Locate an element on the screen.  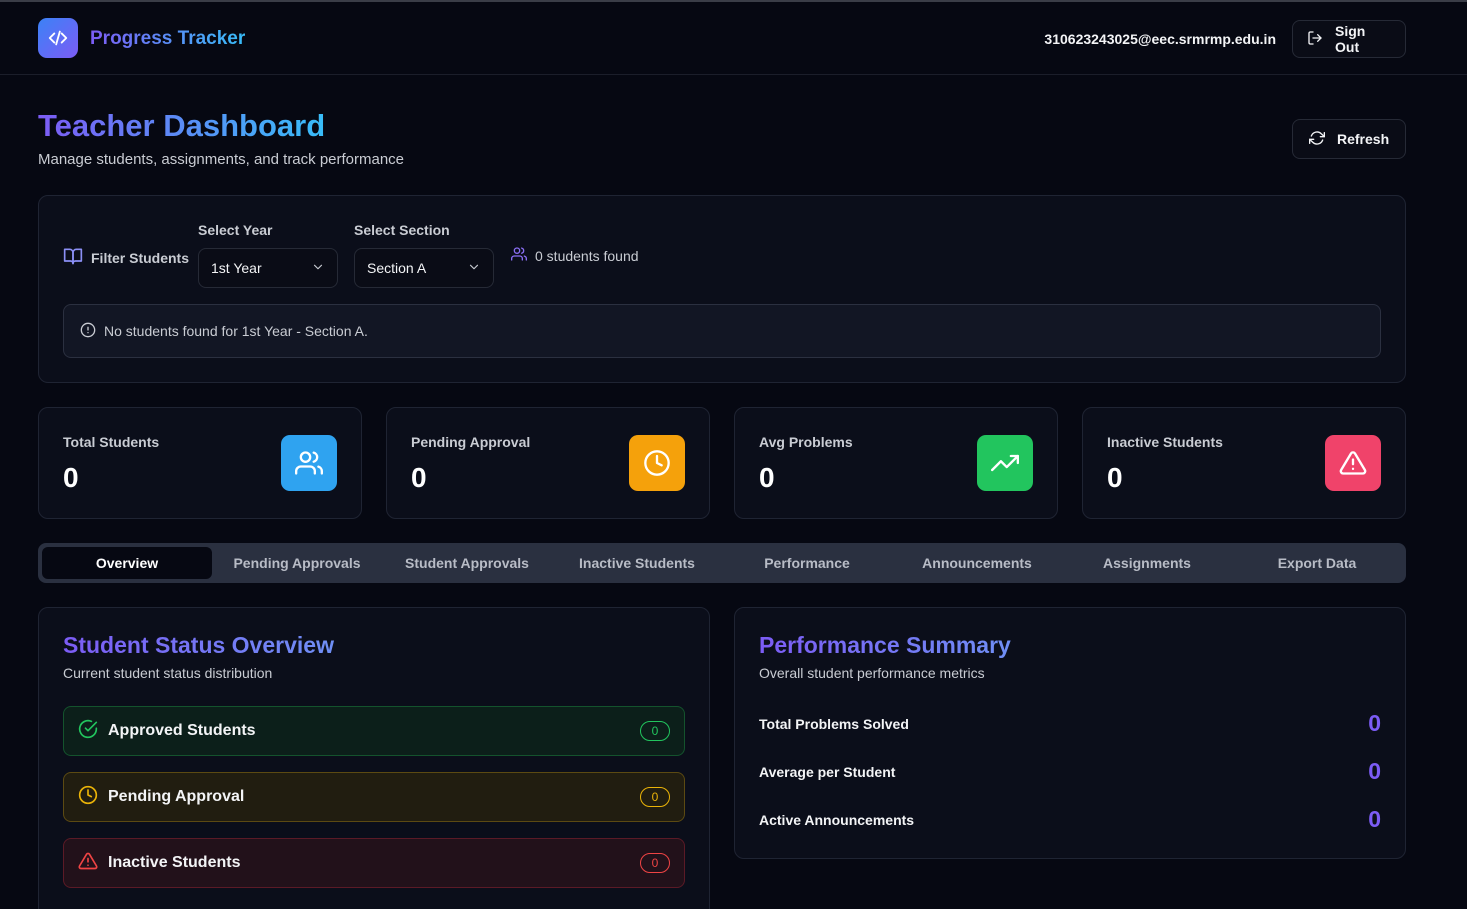
panel-subtitle: Overall student performance metrics is located at coordinates (872, 673).